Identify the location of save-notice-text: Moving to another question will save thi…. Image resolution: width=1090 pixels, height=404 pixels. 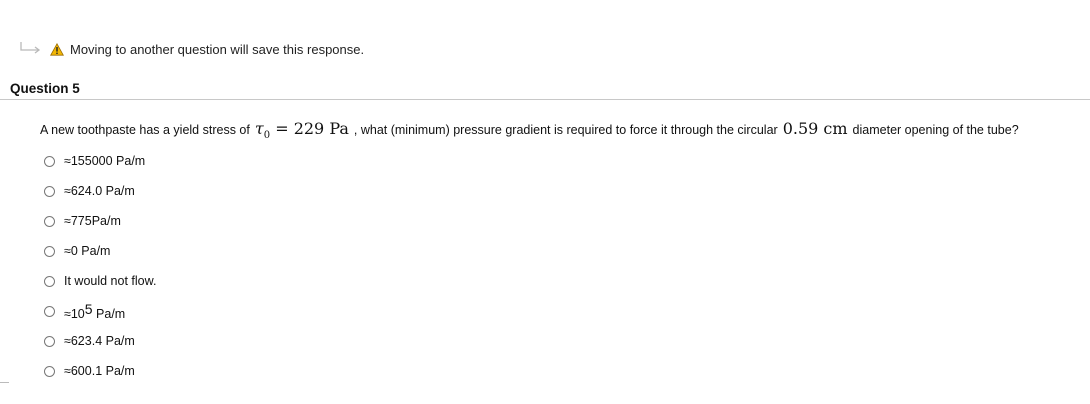
(217, 49).